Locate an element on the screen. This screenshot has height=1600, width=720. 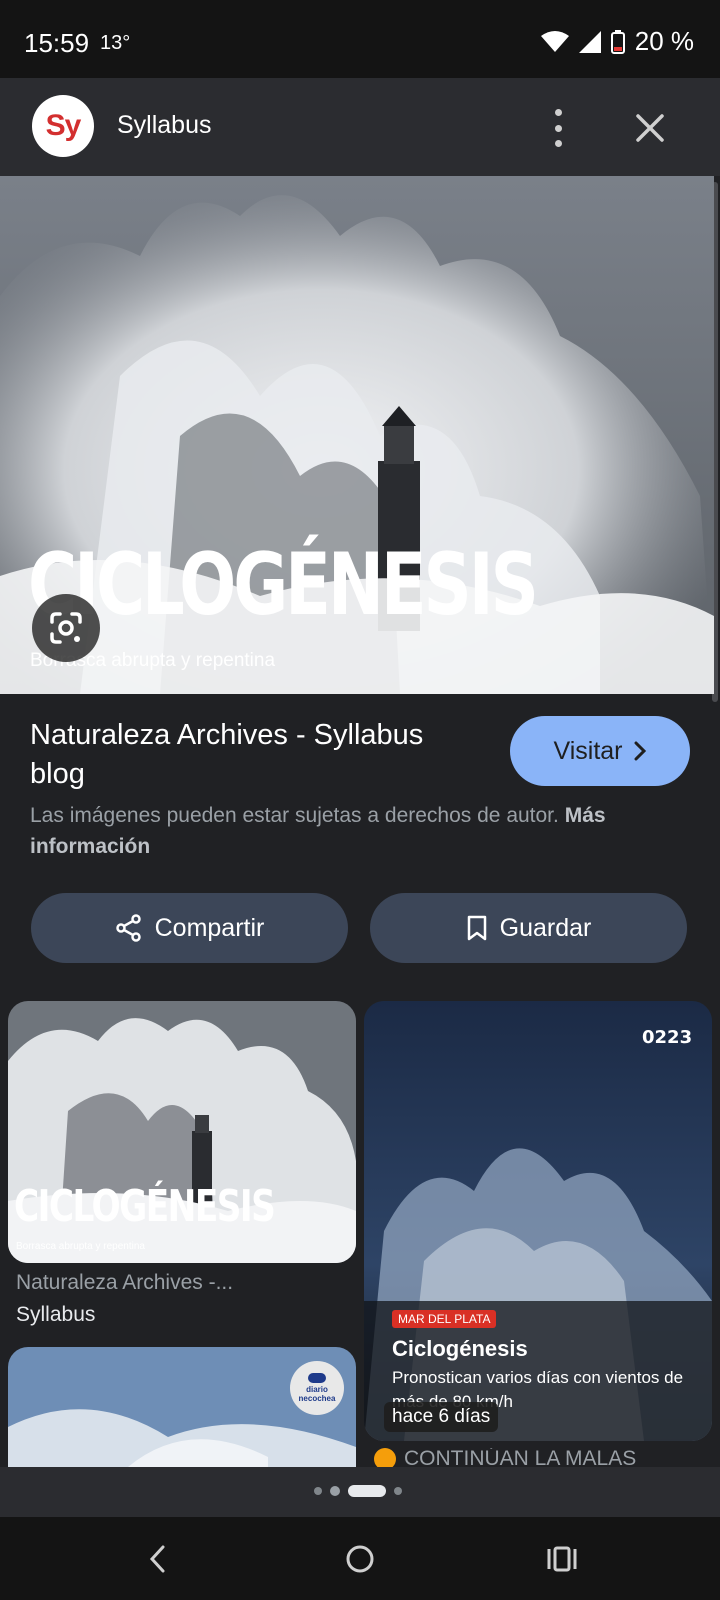
back-button is located at coordinates (158, 1559).